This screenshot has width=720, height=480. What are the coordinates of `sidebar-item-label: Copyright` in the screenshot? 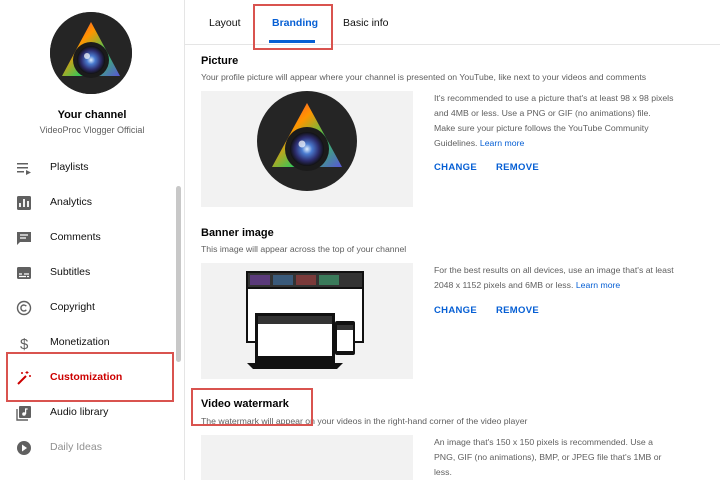 It's located at (72, 307).